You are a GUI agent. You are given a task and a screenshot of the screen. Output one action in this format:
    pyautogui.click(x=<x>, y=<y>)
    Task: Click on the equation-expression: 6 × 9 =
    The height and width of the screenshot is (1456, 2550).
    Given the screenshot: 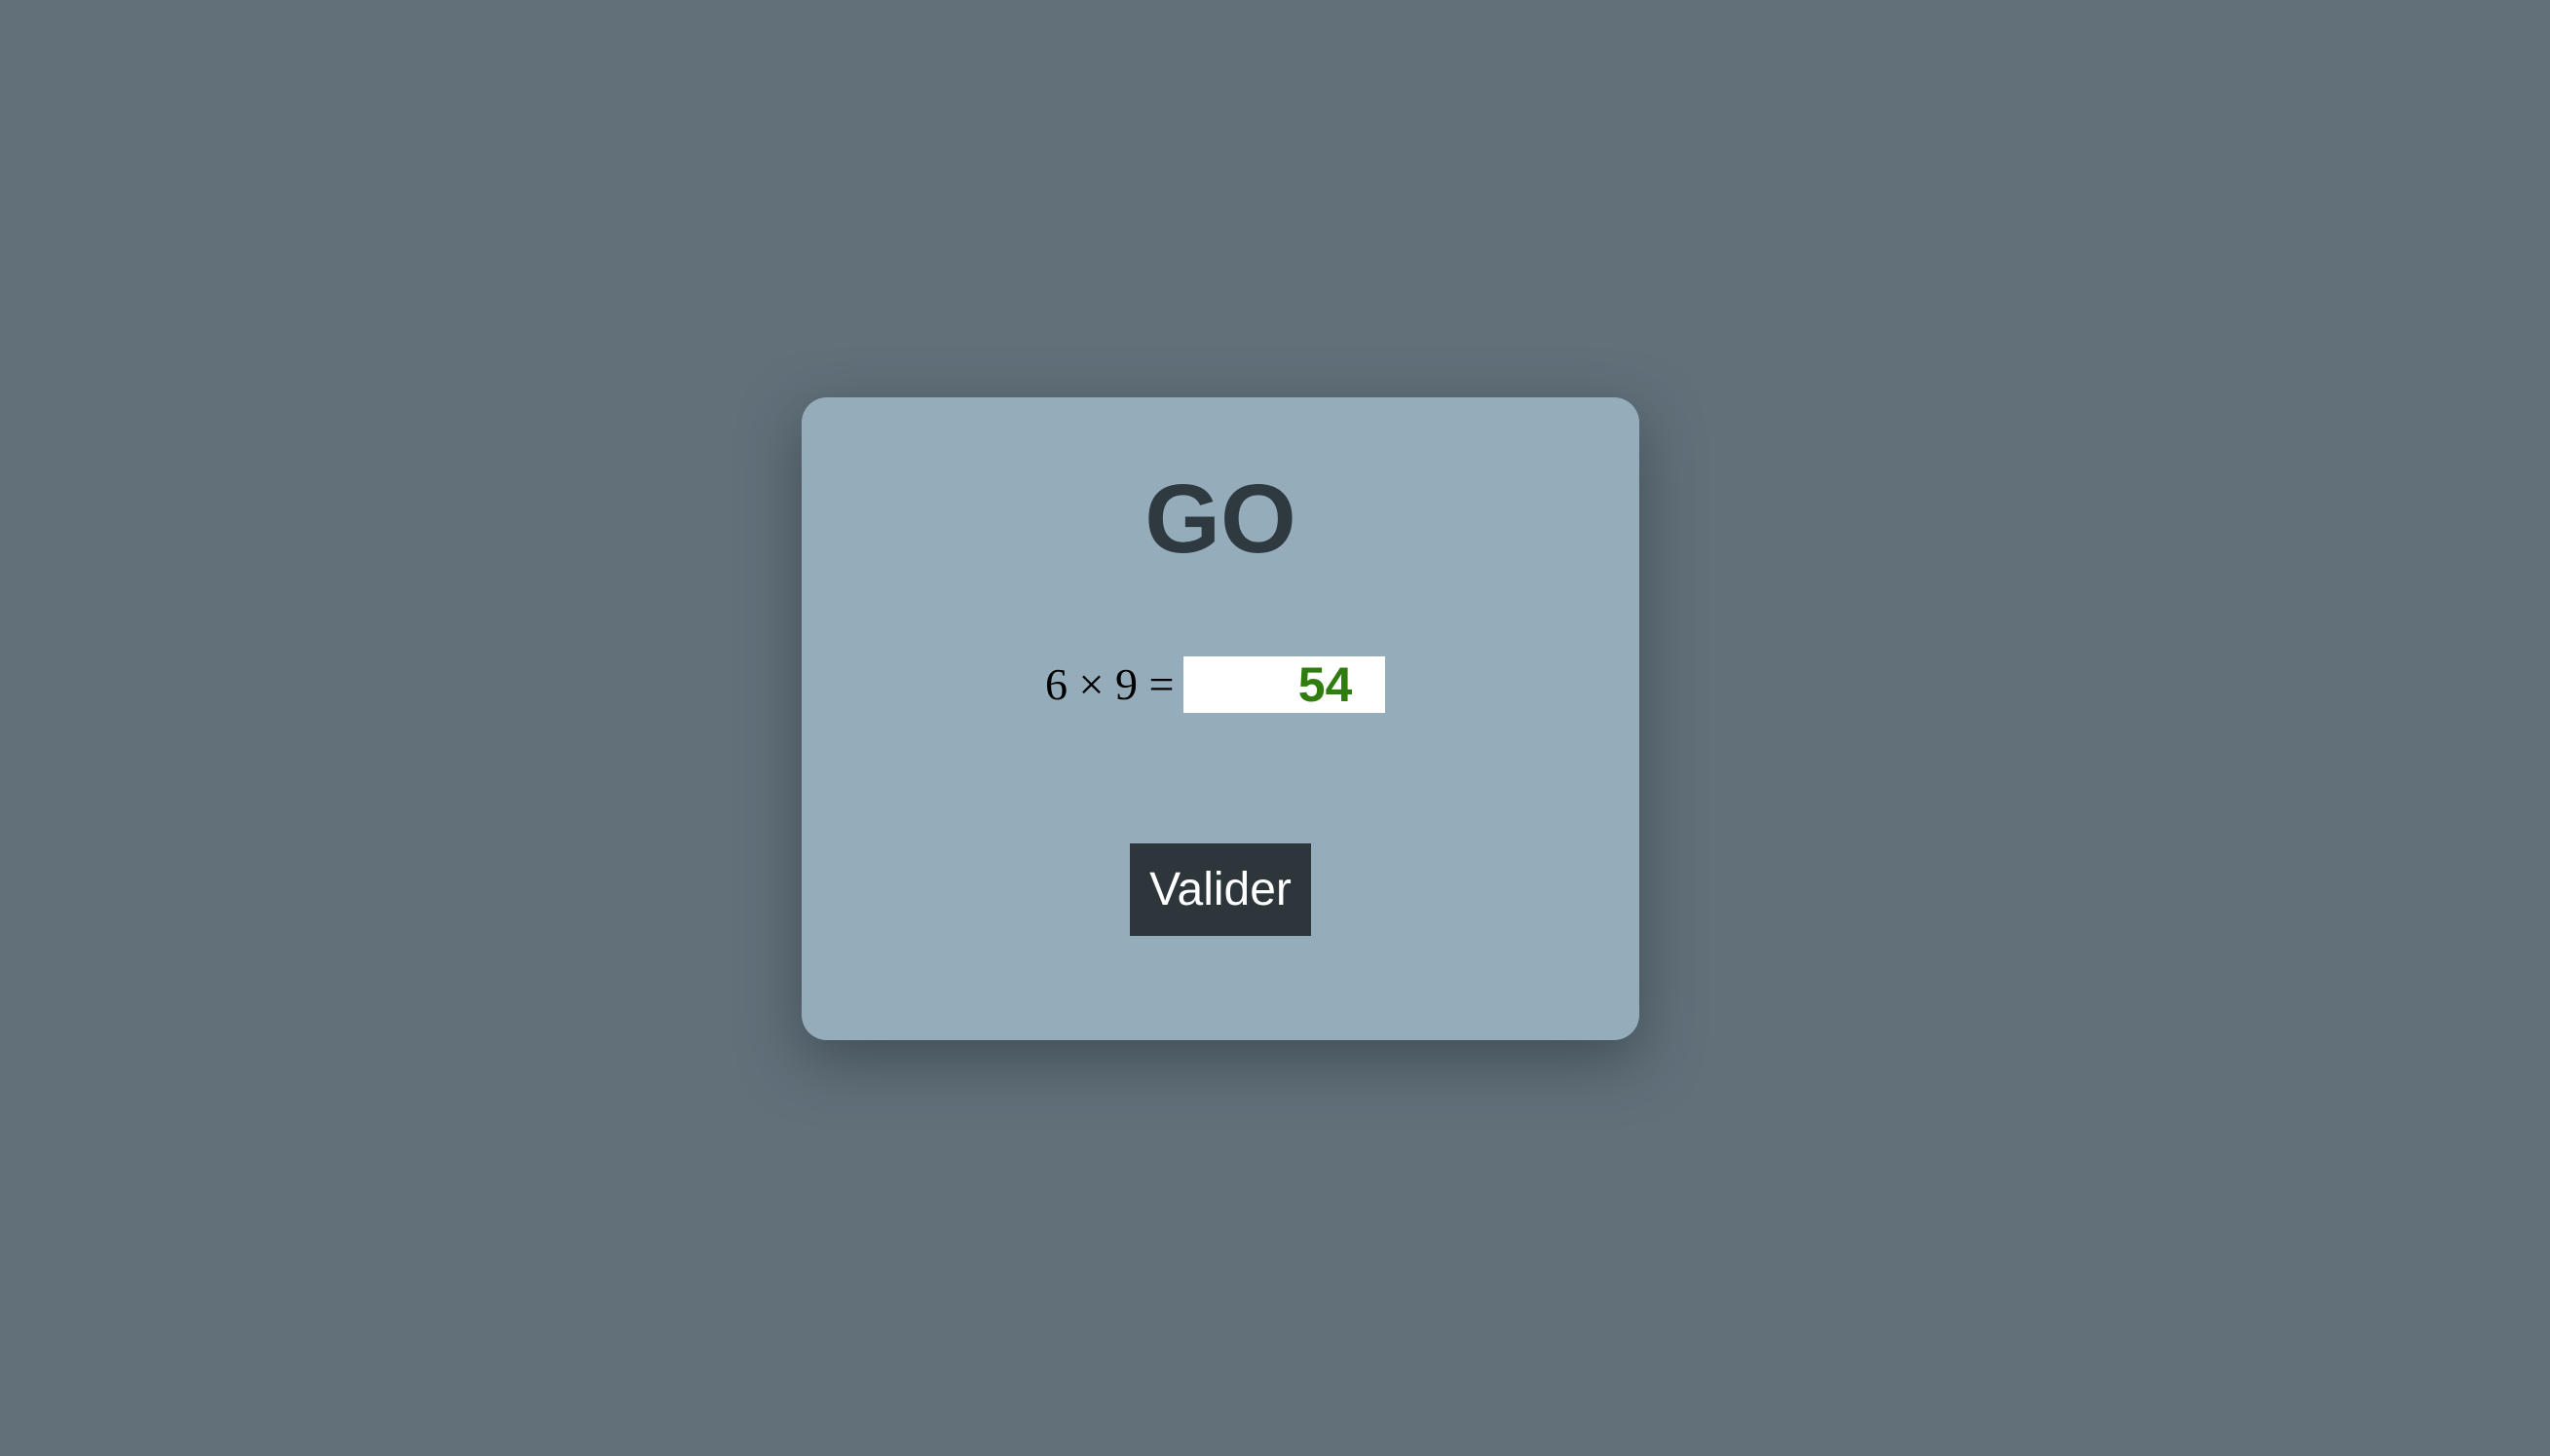 What is the action you would take?
    pyautogui.click(x=1110, y=684)
    